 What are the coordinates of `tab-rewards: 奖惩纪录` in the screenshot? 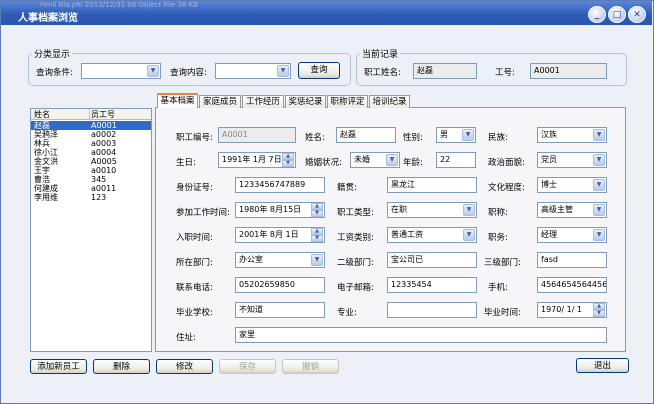 It's located at (305, 101).